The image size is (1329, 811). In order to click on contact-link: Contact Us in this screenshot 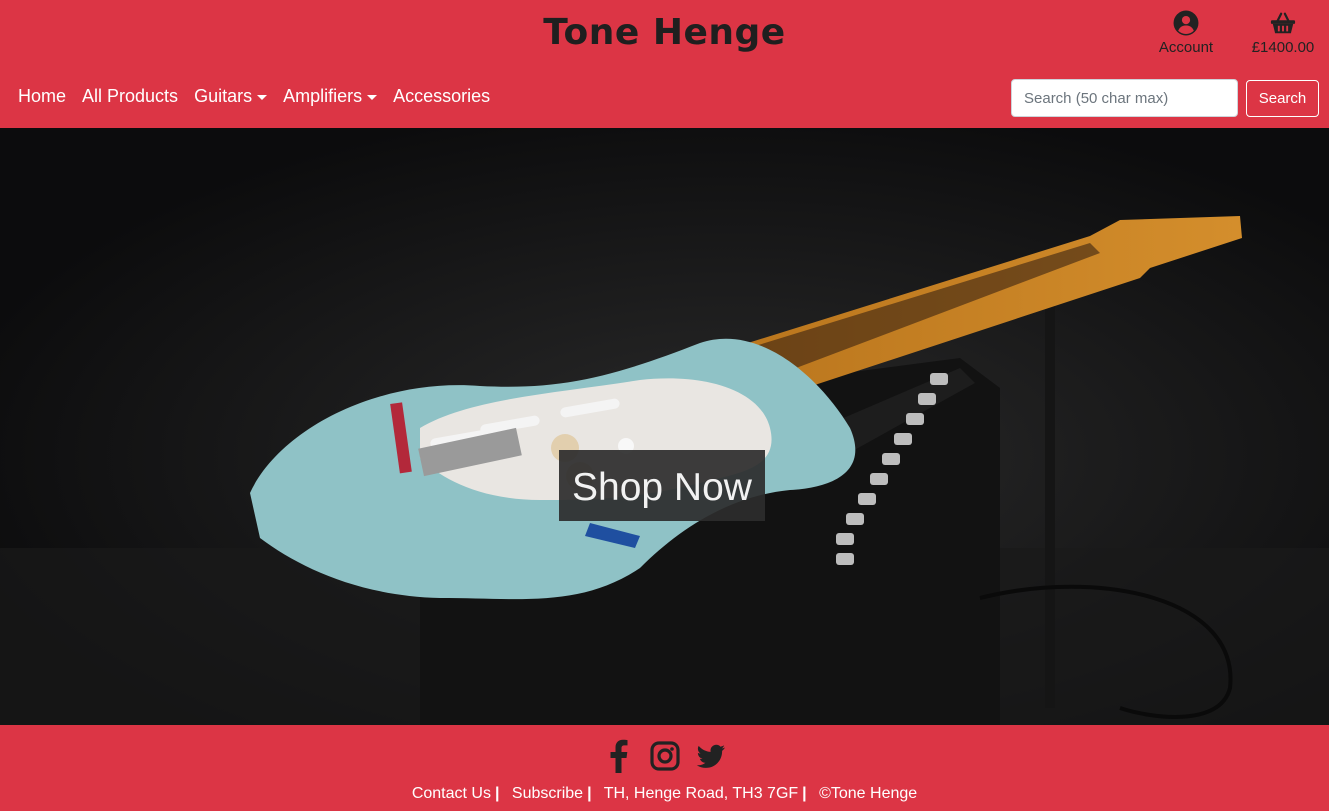, I will do `click(451, 793)`.